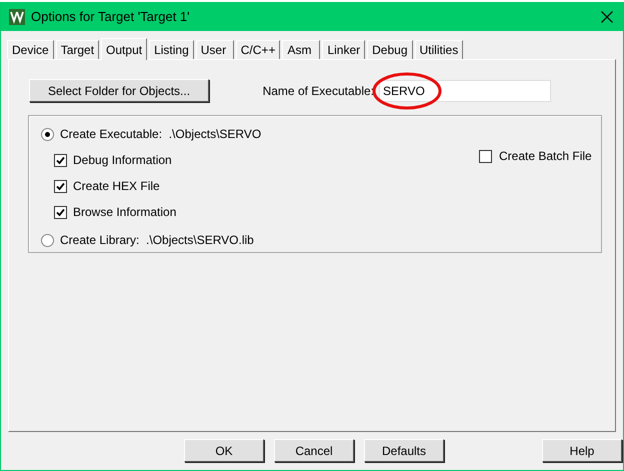  I want to click on tab: Device, so click(30, 49).